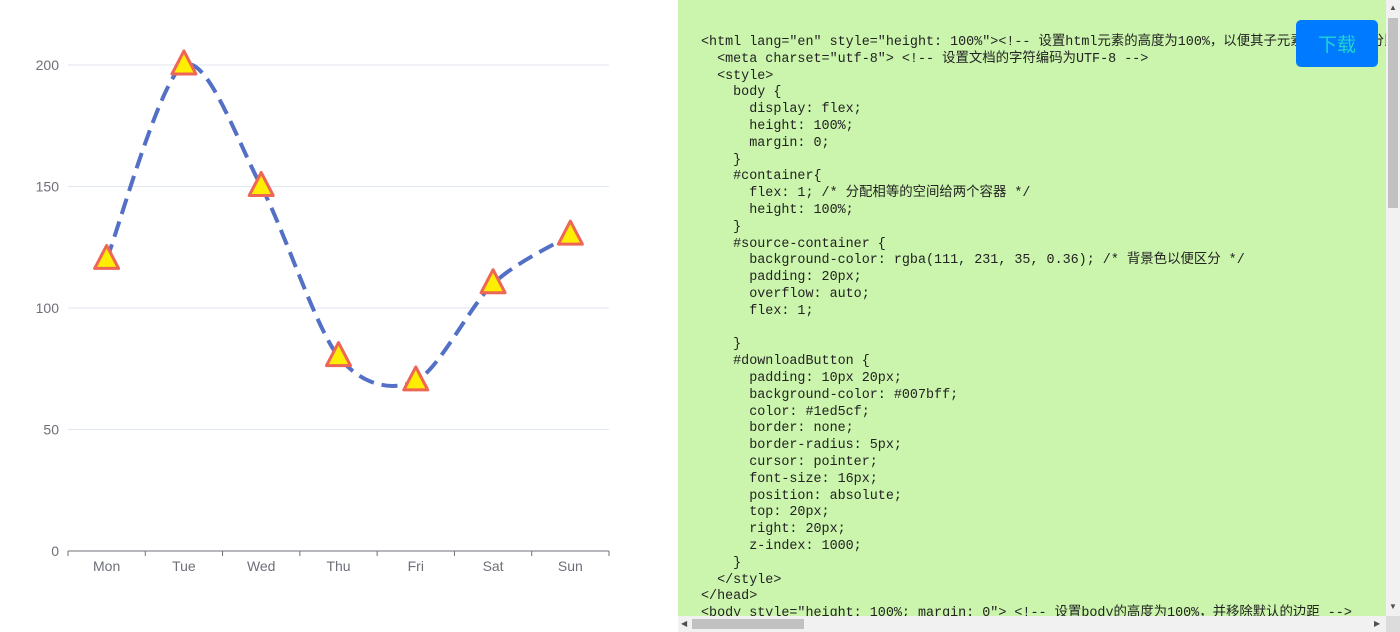  I want to click on x-tick-label: Tue, so click(184, 566).